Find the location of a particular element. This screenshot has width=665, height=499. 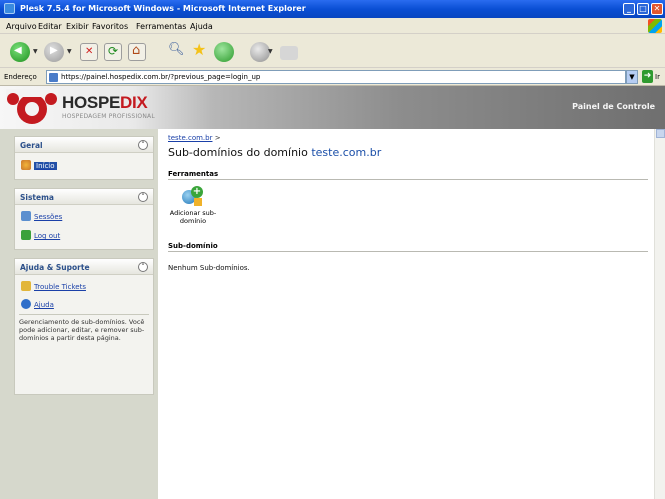

sidebar-item-sessoes: Sessões is located at coordinates (41, 217).